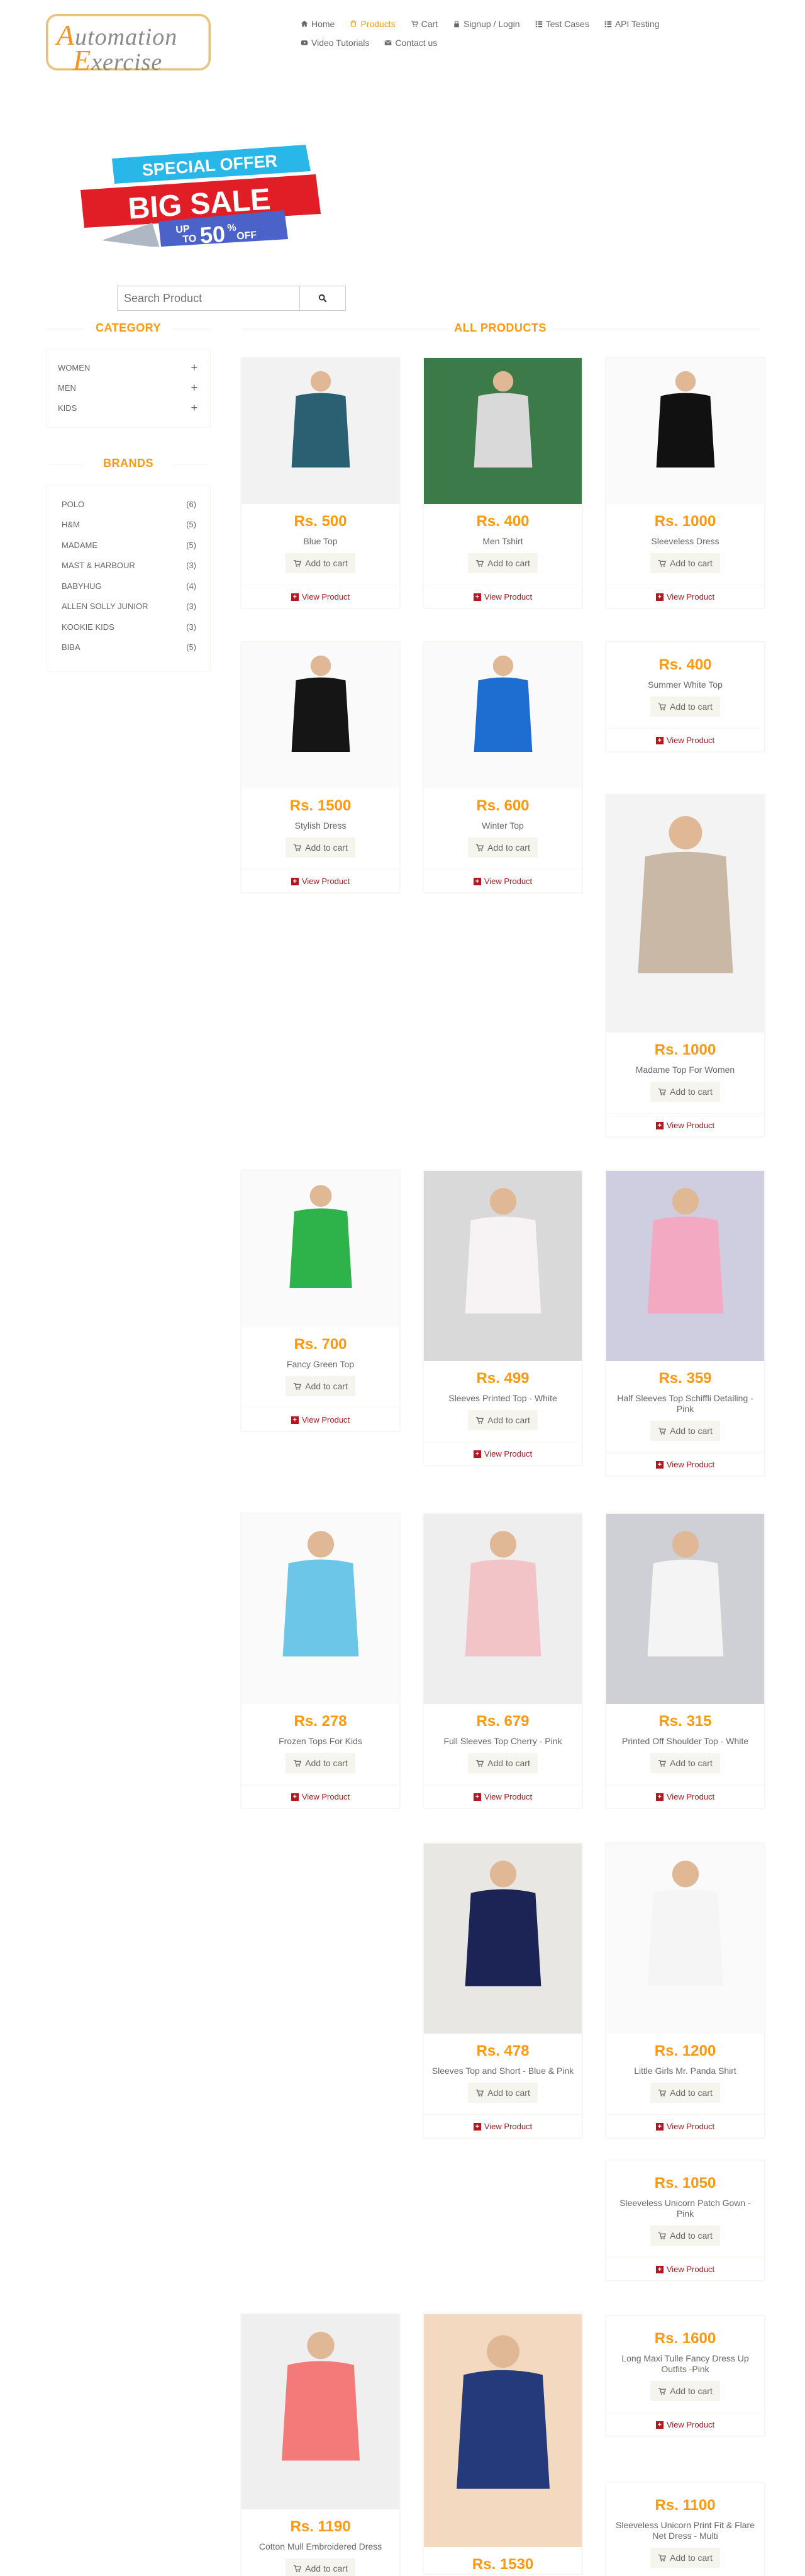 This screenshot has height=2576, width=805. What do you see at coordinates (98, 566) in the screenshot?
I see `brand-name: Mast & Harbour` at bounding box center [98, 566].